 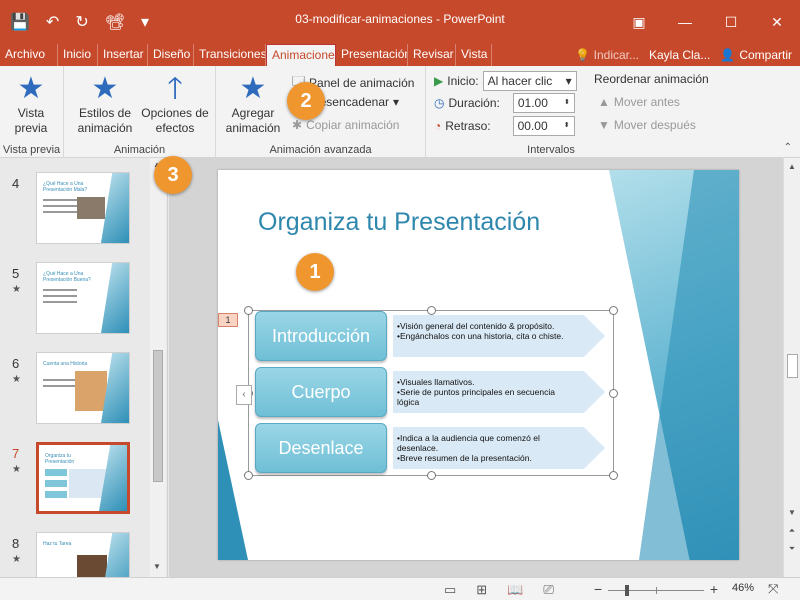 What do you see at coordinates (548, 590) in the screenshot?
I see `slideshow-icon: ⎚` at bounding box center [548, 590].